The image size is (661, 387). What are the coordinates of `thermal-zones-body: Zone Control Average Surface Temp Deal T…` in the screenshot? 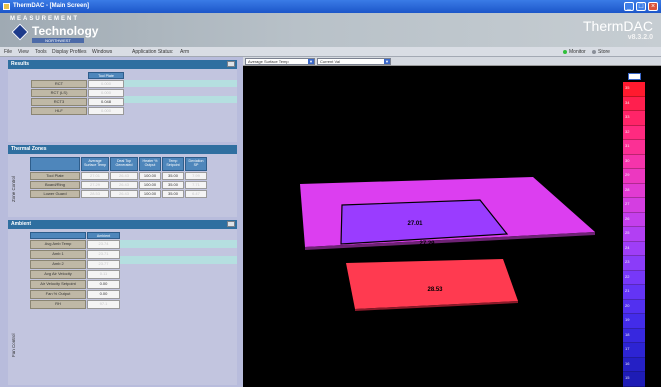 It's located at (122, 185).